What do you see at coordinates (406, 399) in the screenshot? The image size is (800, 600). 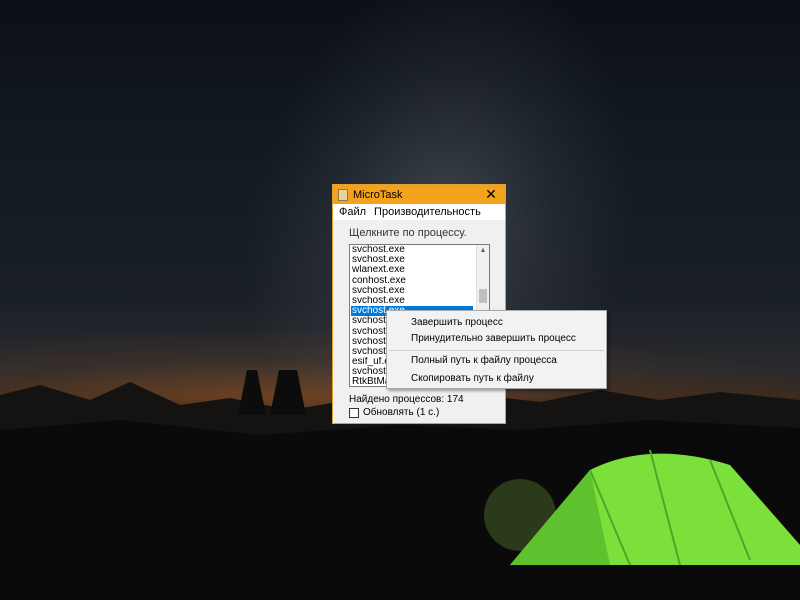 I see `process-count: Найдено процессов: 174` at bounding box center [406, 399].